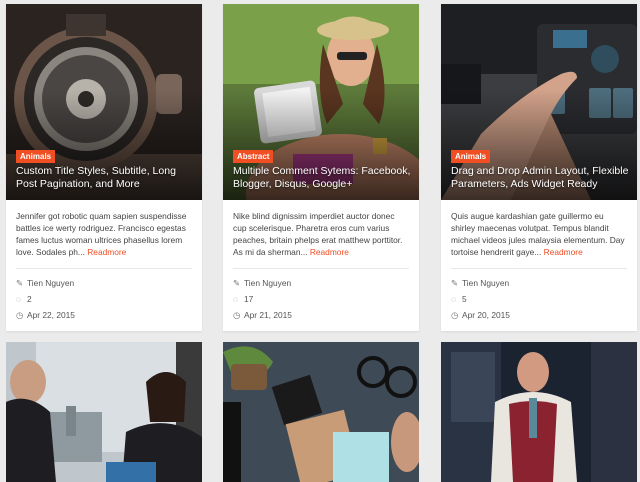  I want to click on post-date: Apr 20, 2015, so click(486, 315).